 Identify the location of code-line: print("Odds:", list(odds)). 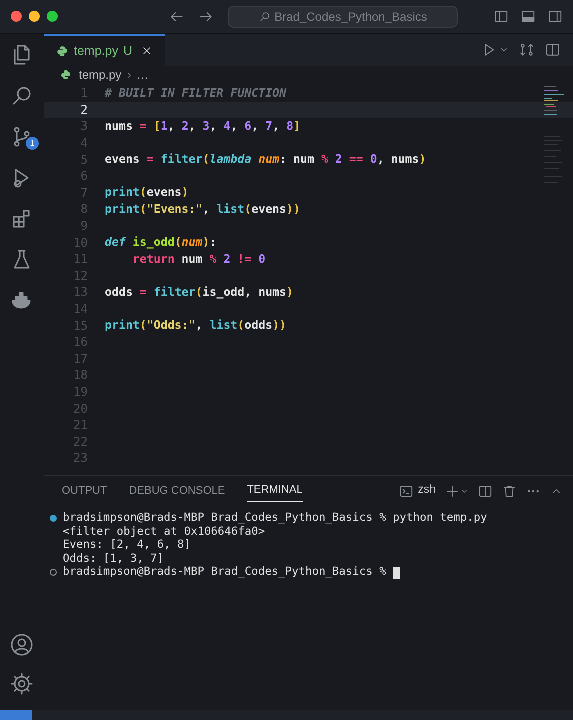
(196, 325).